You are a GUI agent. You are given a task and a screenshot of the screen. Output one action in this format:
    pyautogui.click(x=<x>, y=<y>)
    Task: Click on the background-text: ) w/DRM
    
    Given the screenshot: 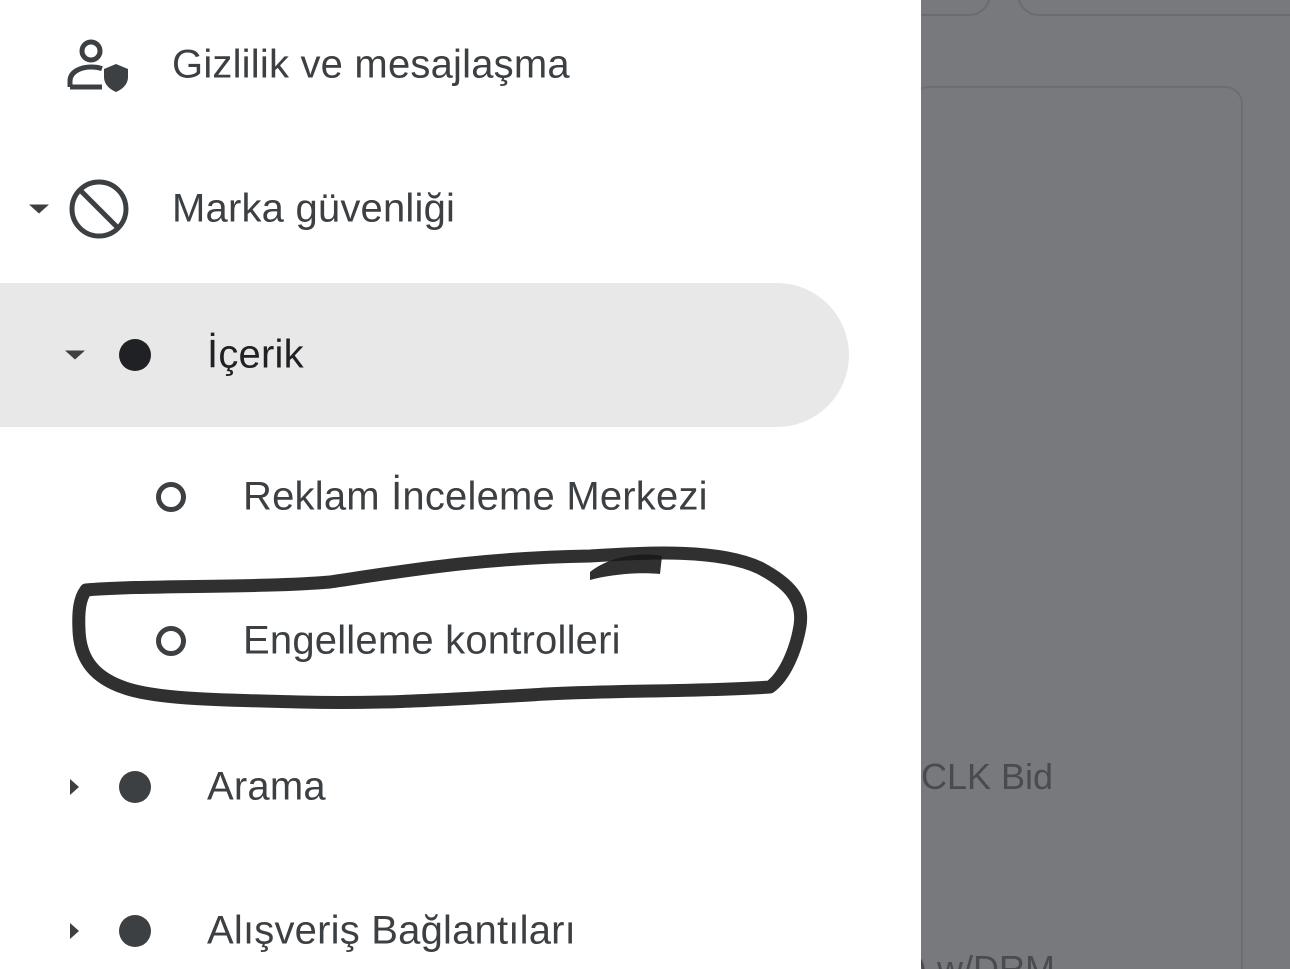 What is the action you would take?
    pyautogui.click(x=988, y=958)
    